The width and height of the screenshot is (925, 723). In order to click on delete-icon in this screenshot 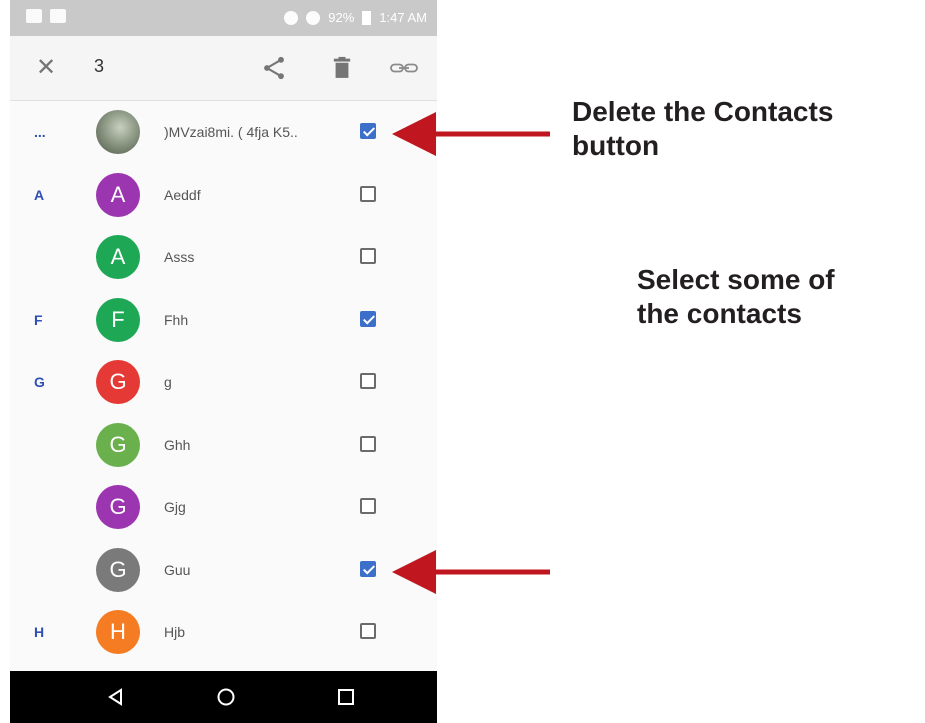, I will do `click(342, 68)`.